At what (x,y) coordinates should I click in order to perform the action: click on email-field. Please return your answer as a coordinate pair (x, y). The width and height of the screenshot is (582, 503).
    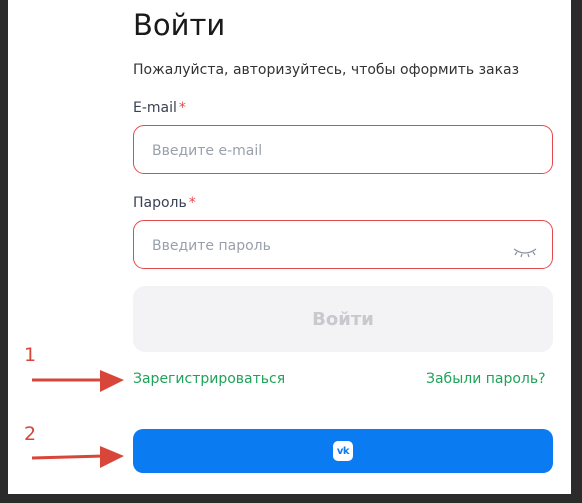
    Looking at the image, I should click on (343, 150).